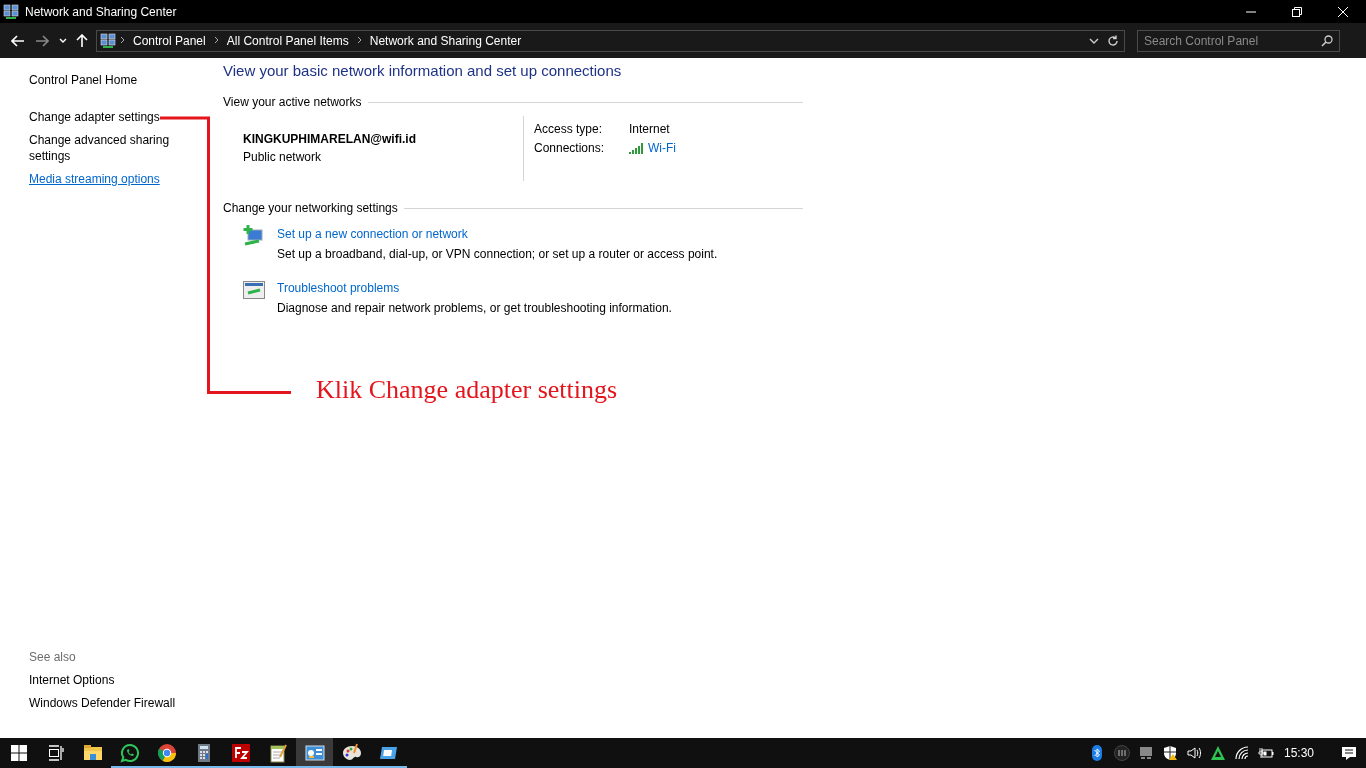 The height and width of the screenshot is (768, 1366). I want to click on wifi-icon, so click(1241, 753).